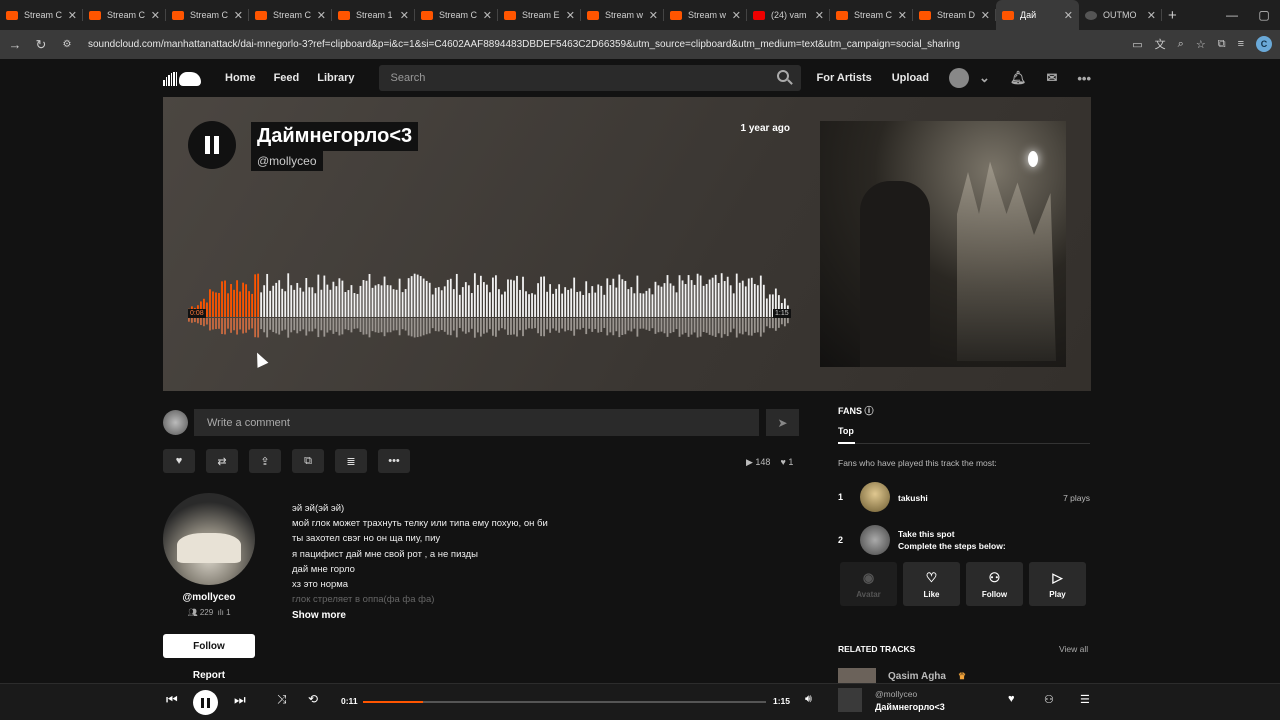 This screenshot has height=720, width=1280. What do you see at coordinates (857, 676) in the screenshot?
I see `related-track-thumbnail` at bounding box center [857, 676].